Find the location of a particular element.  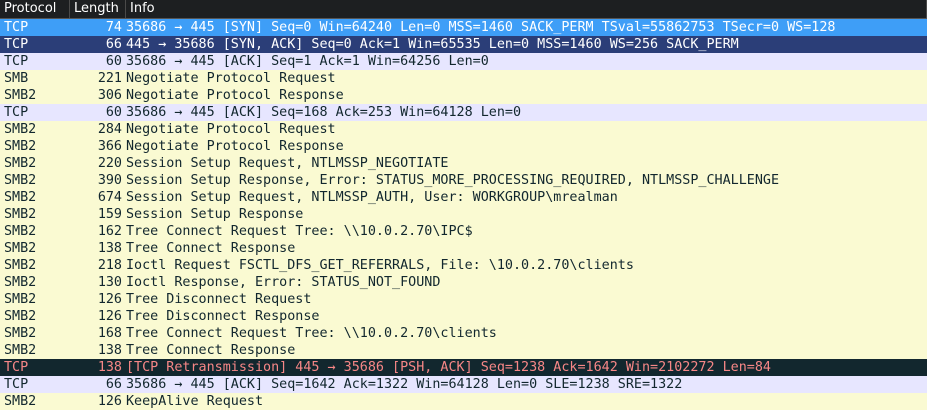

packet-row: SMB2 306 Negotiate Protocol Response is located at coordinates (463, 95).